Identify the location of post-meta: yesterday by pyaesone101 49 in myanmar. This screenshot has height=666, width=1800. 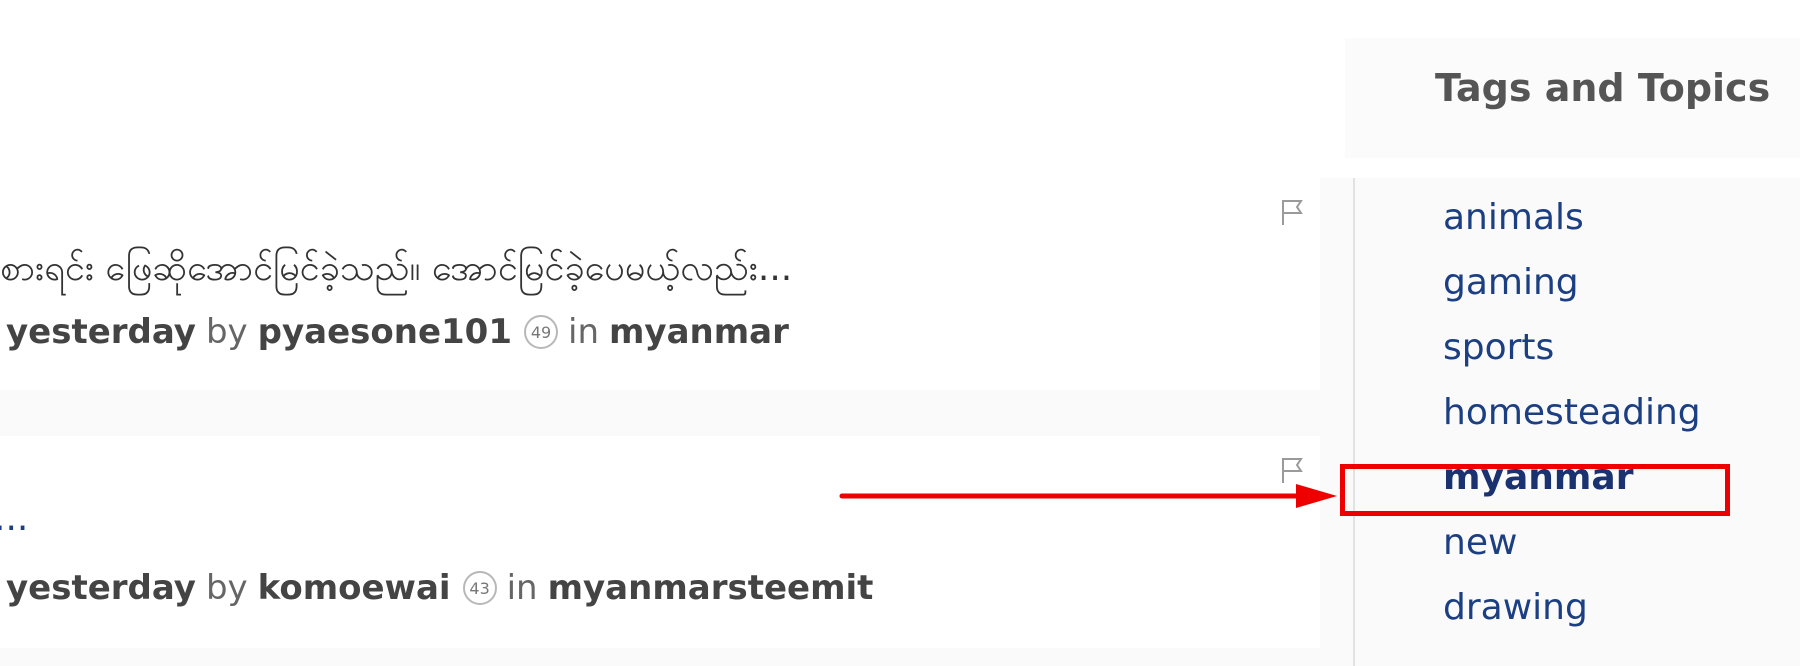
(397, 332).